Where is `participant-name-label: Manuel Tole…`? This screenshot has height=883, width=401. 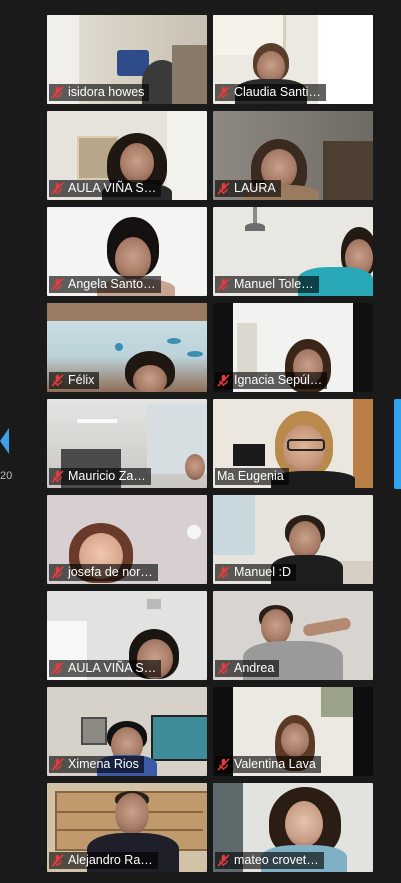 participant-name-label: Manuel Tole… is located at coordinates (267, 284).